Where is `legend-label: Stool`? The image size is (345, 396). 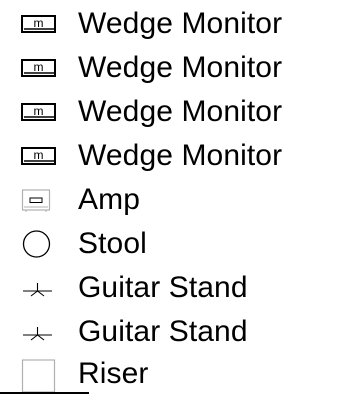 legend-label: Stool is located at coordinates (112, 243).